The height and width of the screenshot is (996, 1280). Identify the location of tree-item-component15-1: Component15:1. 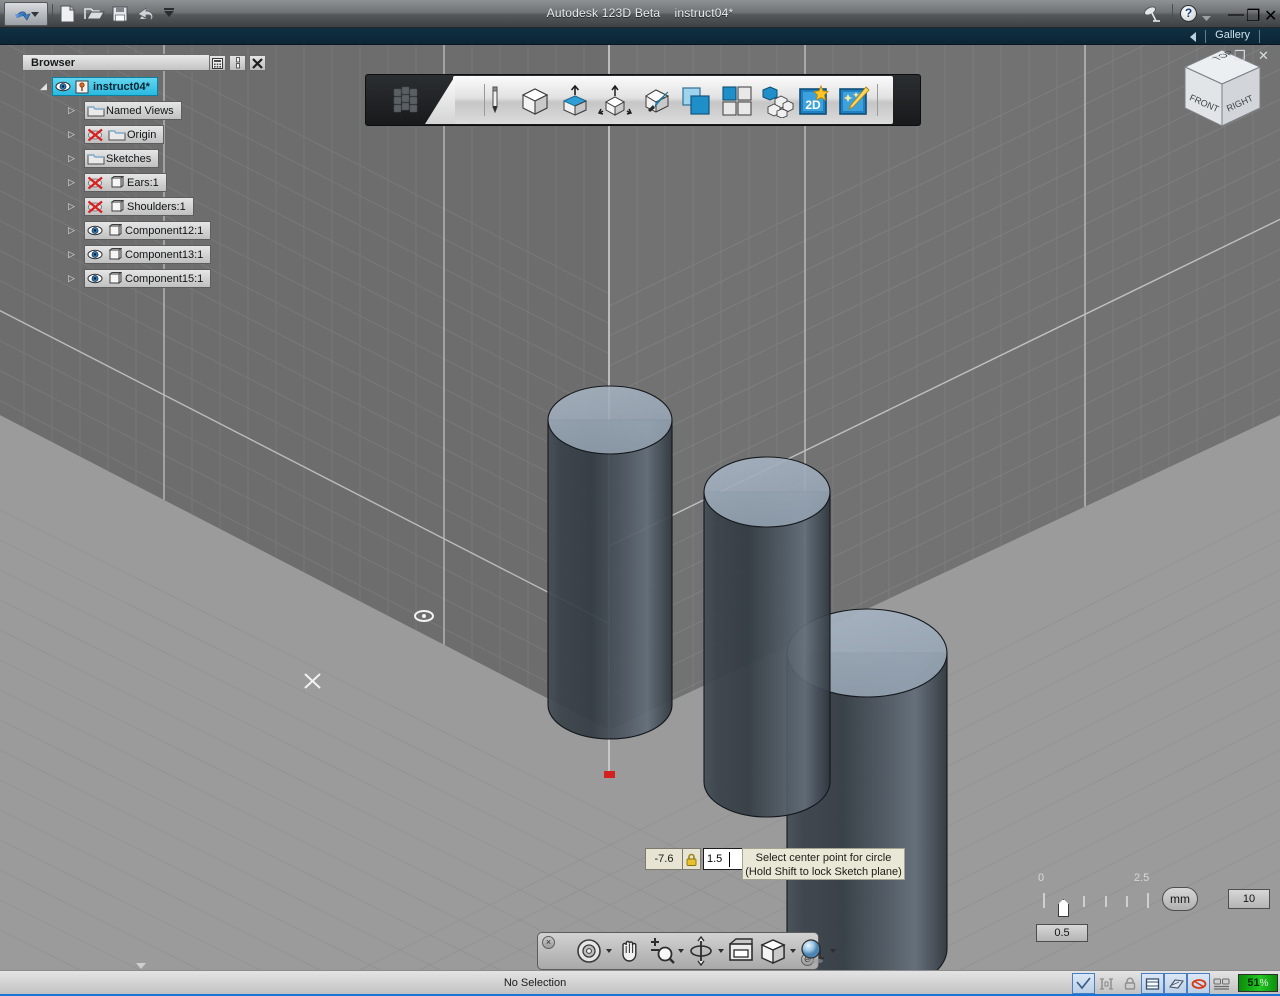
(148, 278).